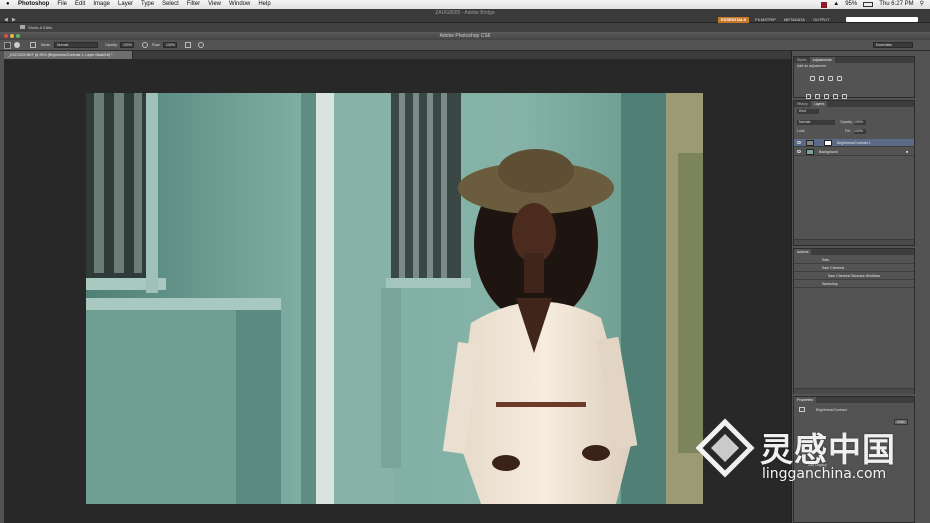  What do you see at coordinates (821, 78) in the screenshot?
I see `levels-icon` at bounding box center [821, 78].